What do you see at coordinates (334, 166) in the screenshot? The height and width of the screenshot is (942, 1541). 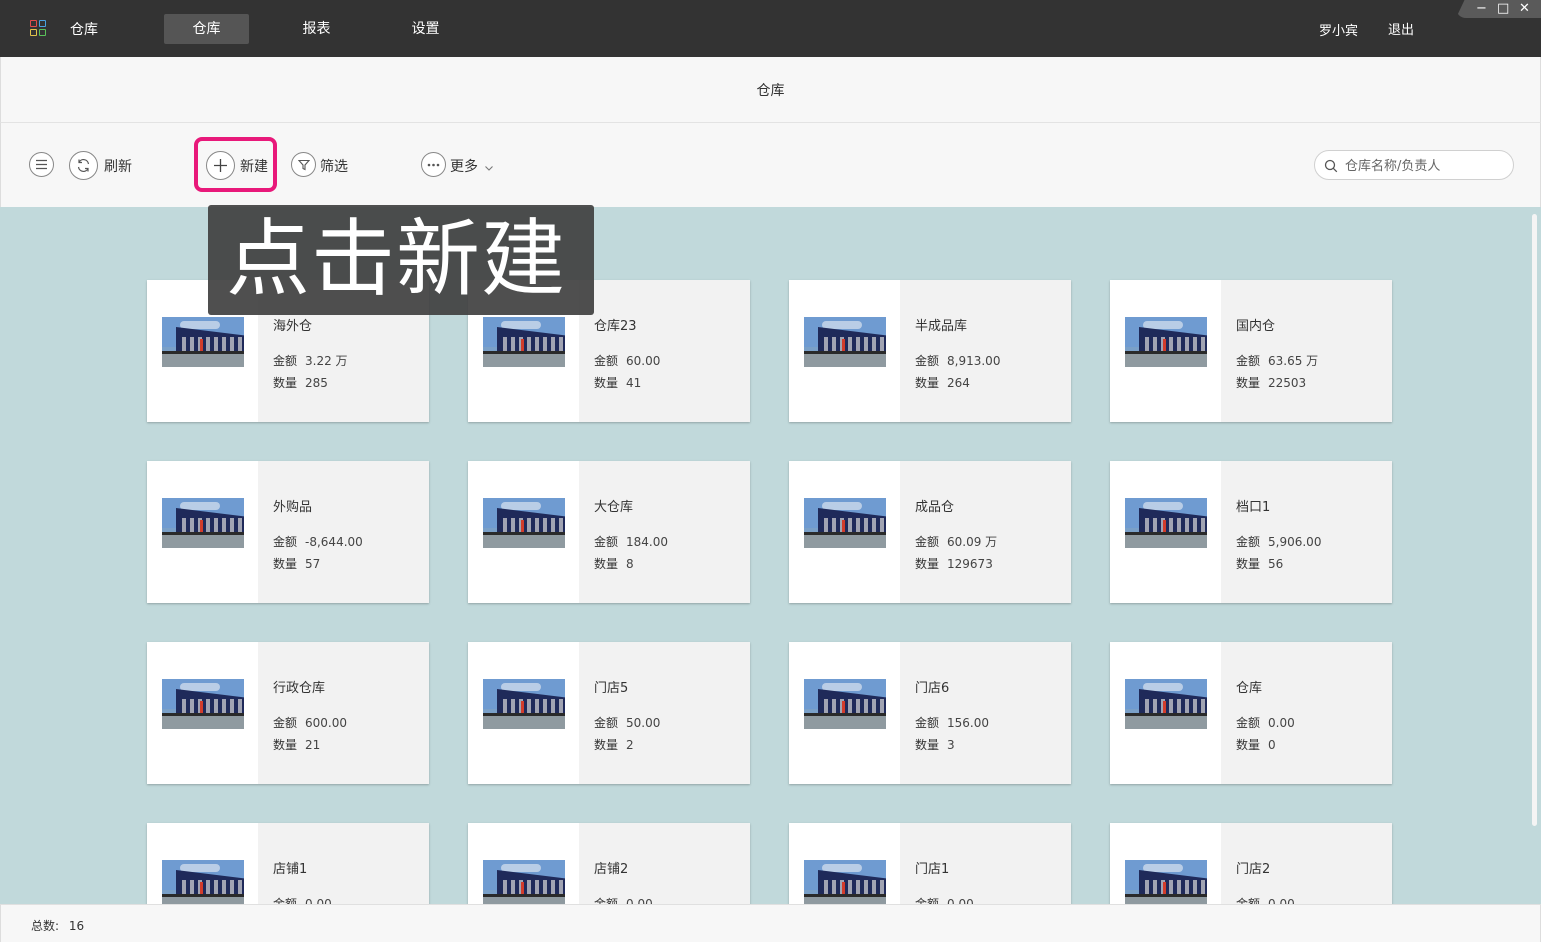 I see `filter-button: 筛选` at bounding box center [334, 166].